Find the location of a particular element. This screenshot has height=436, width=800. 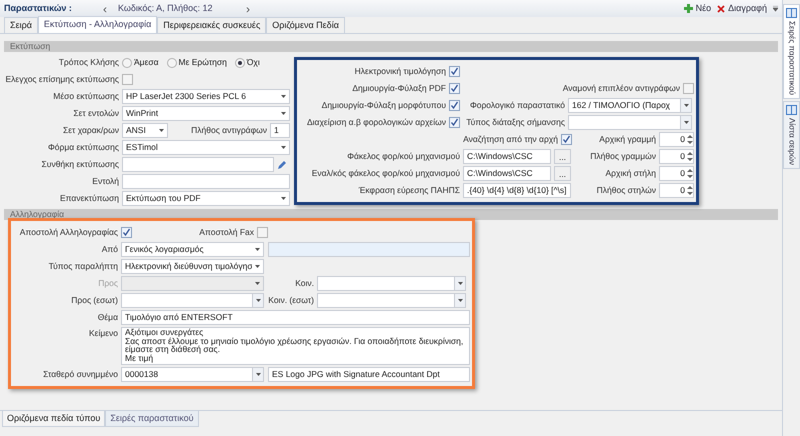

pencil-icon is located at coordinates (282, 164).